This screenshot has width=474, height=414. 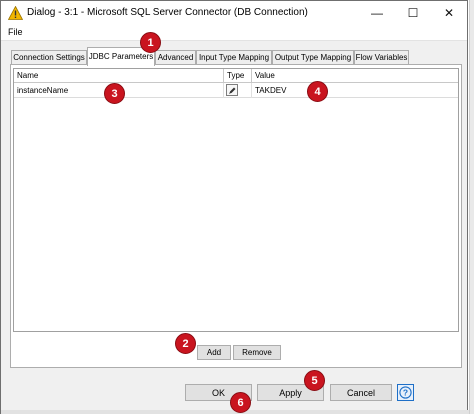 What do you see at coordinates (234, 57) in the screenshot?
I see `tab-input-type-mapping: Input Type Mapping` at bounding box center [234, 57].